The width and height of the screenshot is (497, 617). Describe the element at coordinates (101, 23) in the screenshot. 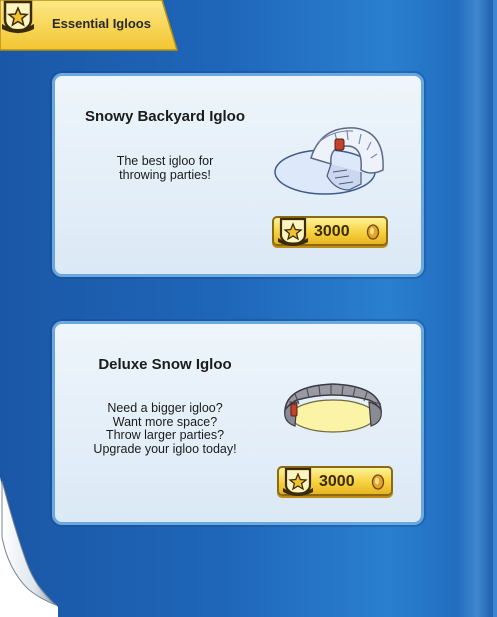

I see `section-title: Essential Igloos` at that location.